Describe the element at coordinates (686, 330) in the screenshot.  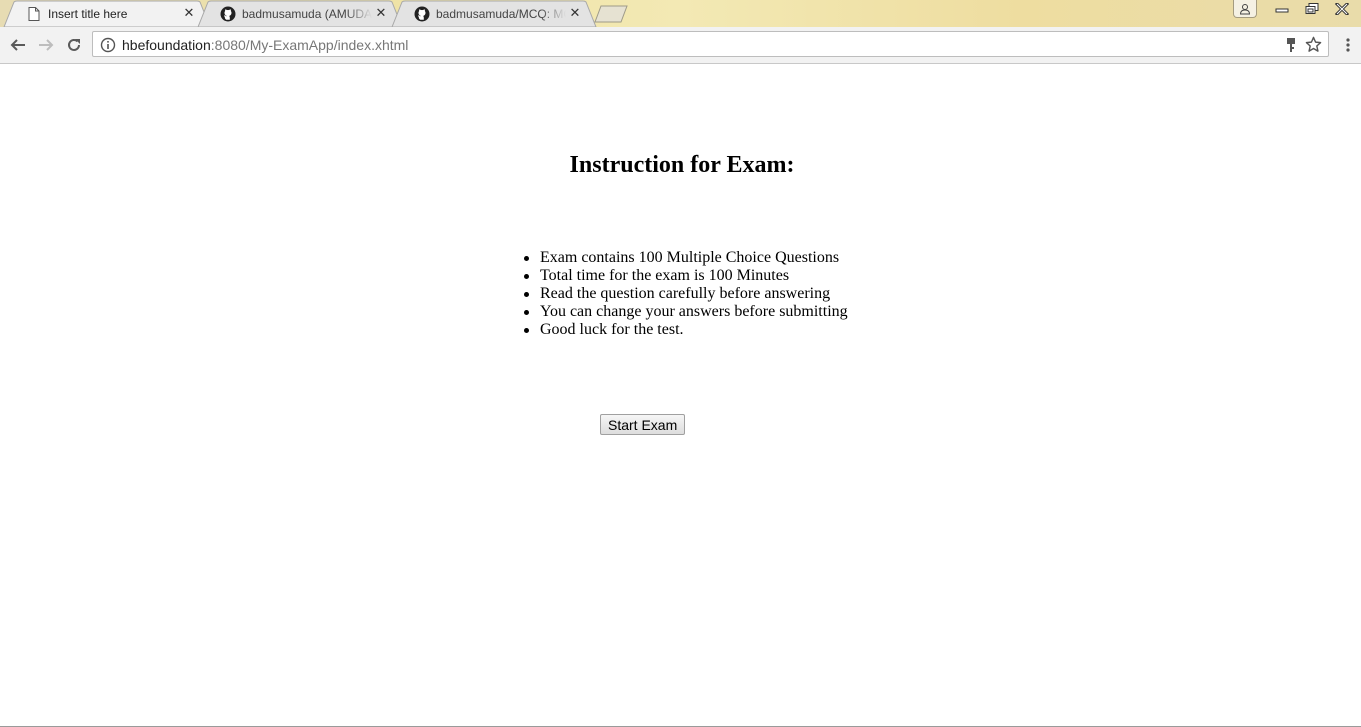
I see `list-item: Good luck for the test.` at that location.